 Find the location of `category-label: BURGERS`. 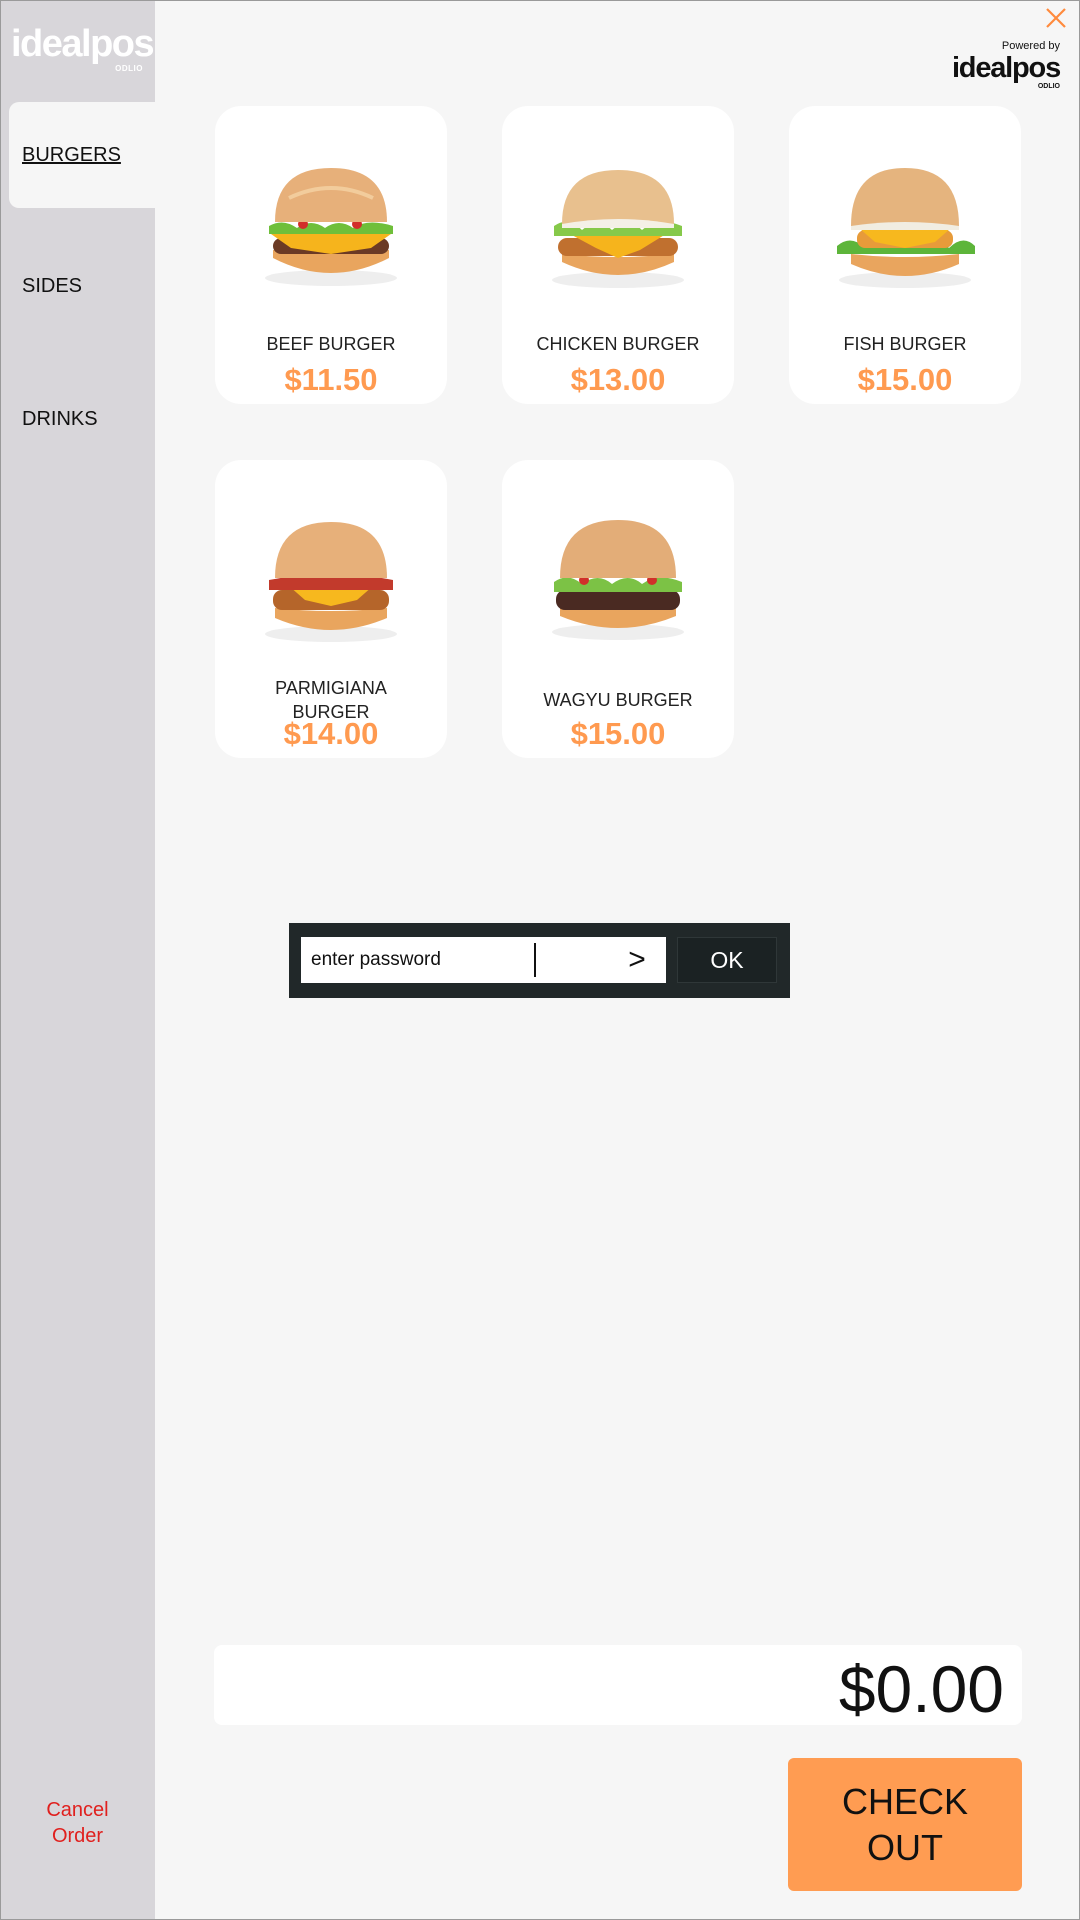

category-label: BURGERS is located at coordinates (71, 154).